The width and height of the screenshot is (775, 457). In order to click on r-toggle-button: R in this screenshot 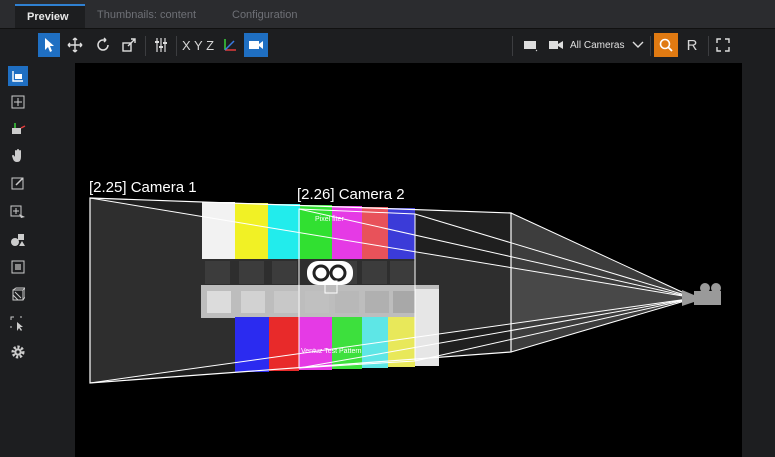, I will do `click(692, 45)`.